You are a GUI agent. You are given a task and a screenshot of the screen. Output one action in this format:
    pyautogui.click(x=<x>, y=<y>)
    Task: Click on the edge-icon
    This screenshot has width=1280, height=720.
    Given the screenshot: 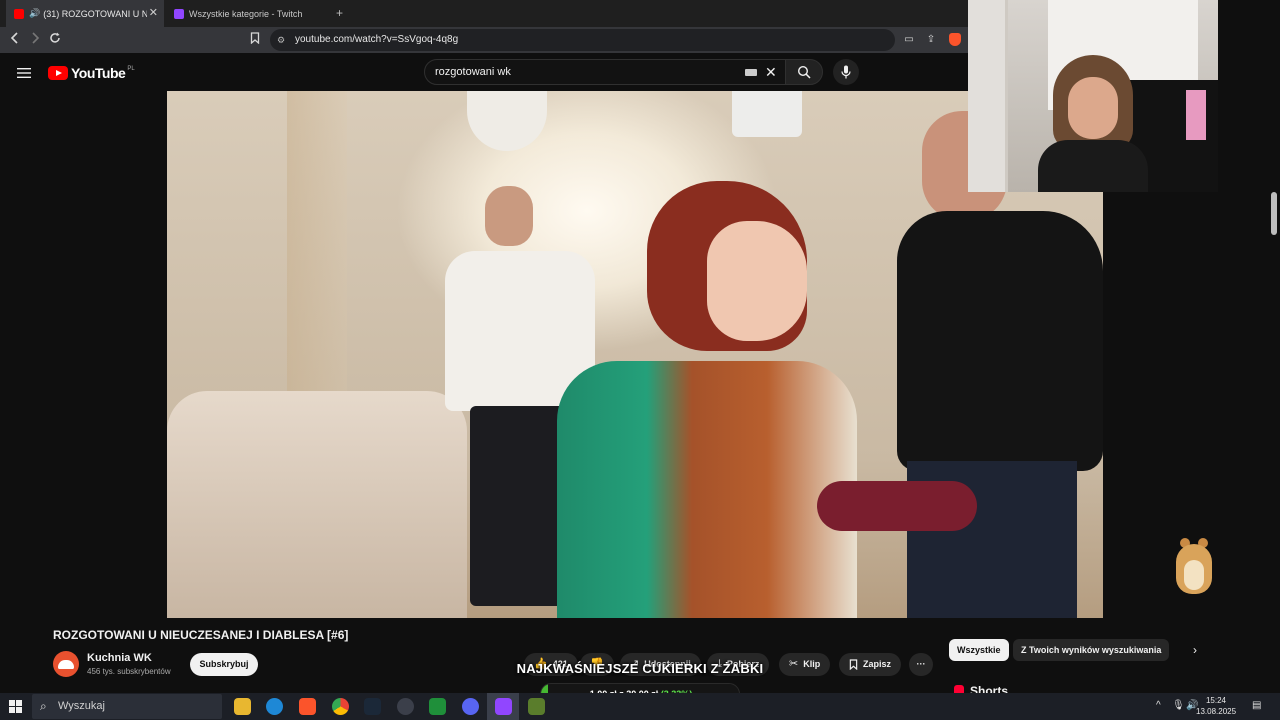 What is the action you would take?
    pyautogui.click(x=274, y=706)
    